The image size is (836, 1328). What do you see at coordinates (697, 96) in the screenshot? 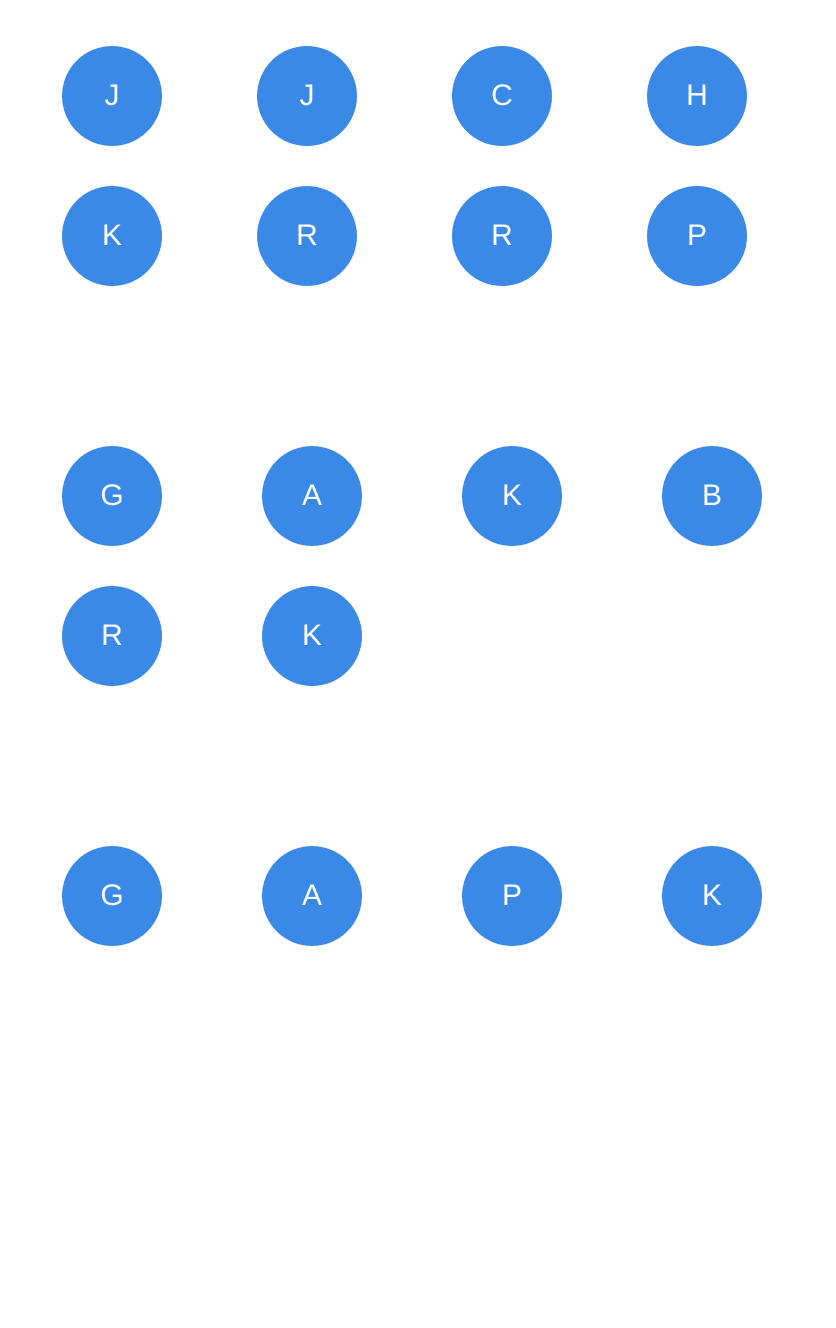
I see `avatar: H` at bounding box center [697, 96].